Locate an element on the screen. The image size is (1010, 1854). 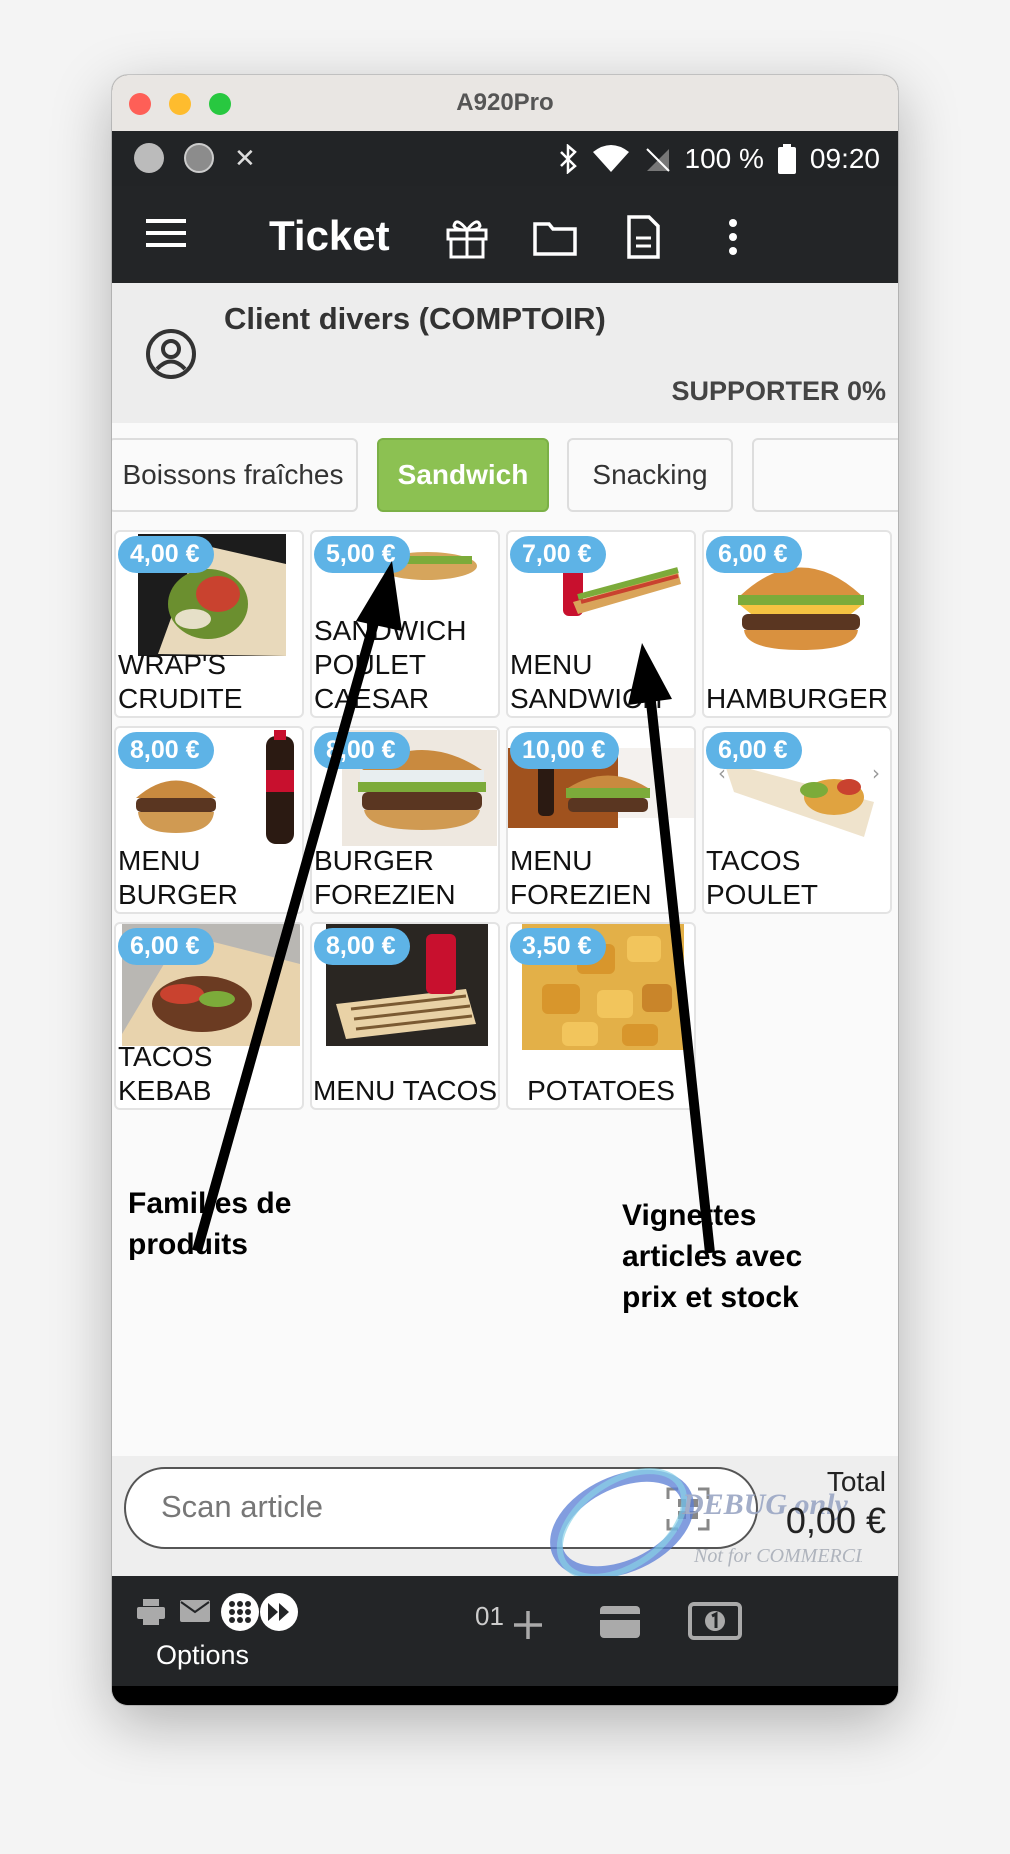
price-badge: 4,00 € is located at coordinates (166, 554).